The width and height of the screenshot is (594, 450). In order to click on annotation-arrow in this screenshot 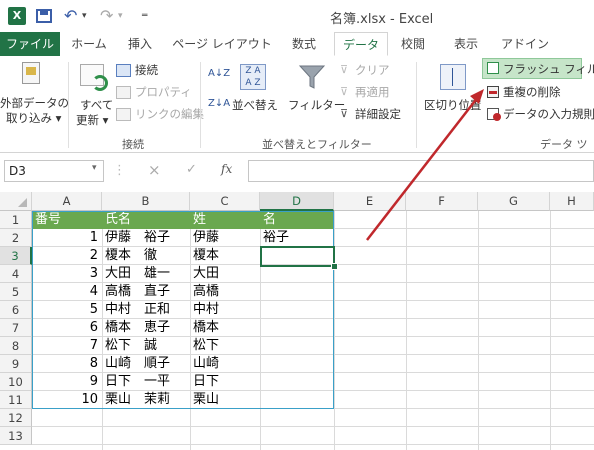, I will do `click(425, 165)`.